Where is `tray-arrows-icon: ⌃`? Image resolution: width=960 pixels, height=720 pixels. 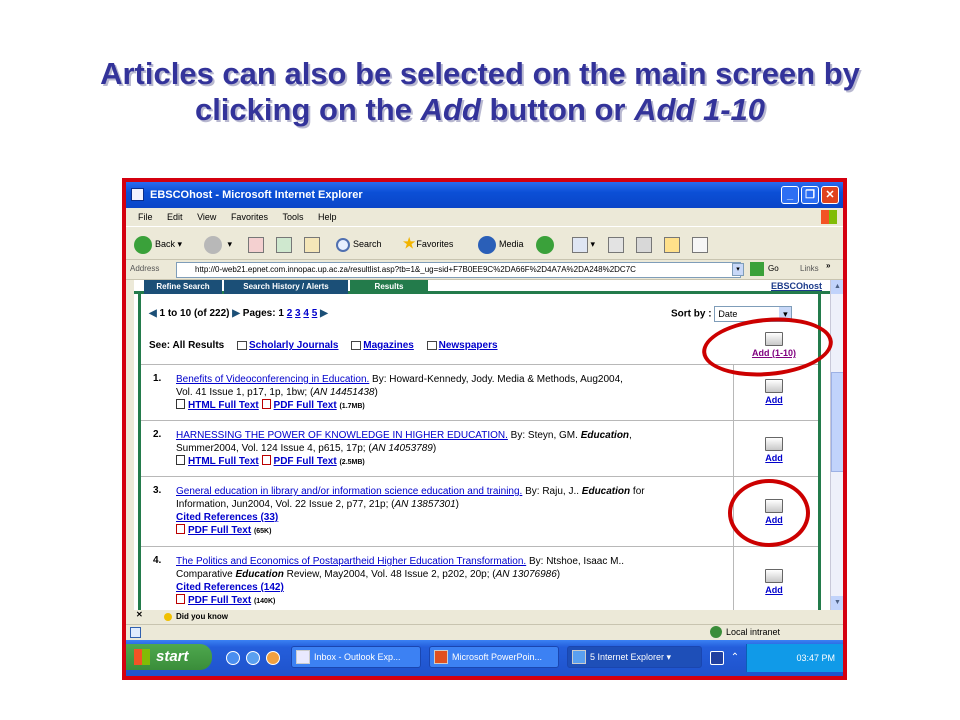 tray-arrows-icon: ⌃ is located at coordinates (735, 658).